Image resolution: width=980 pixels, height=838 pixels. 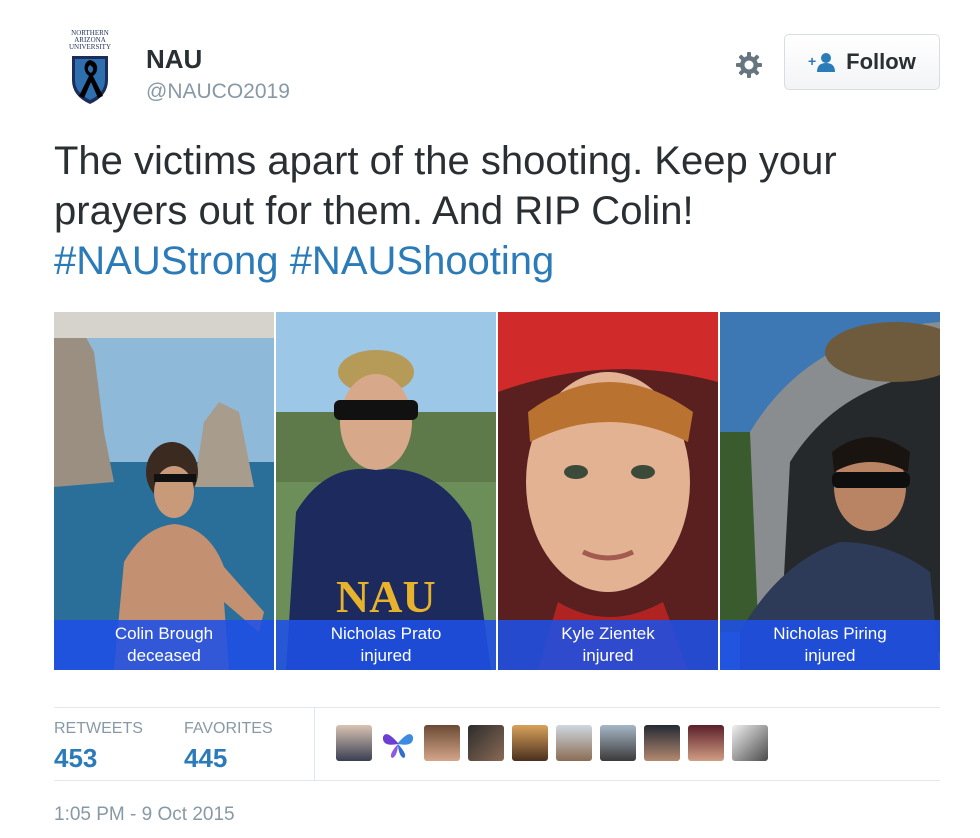 What do you see at coordinates (75, 758) in the screenshot?
I see `retweets-count: 453` at bounding box center [75, 758].